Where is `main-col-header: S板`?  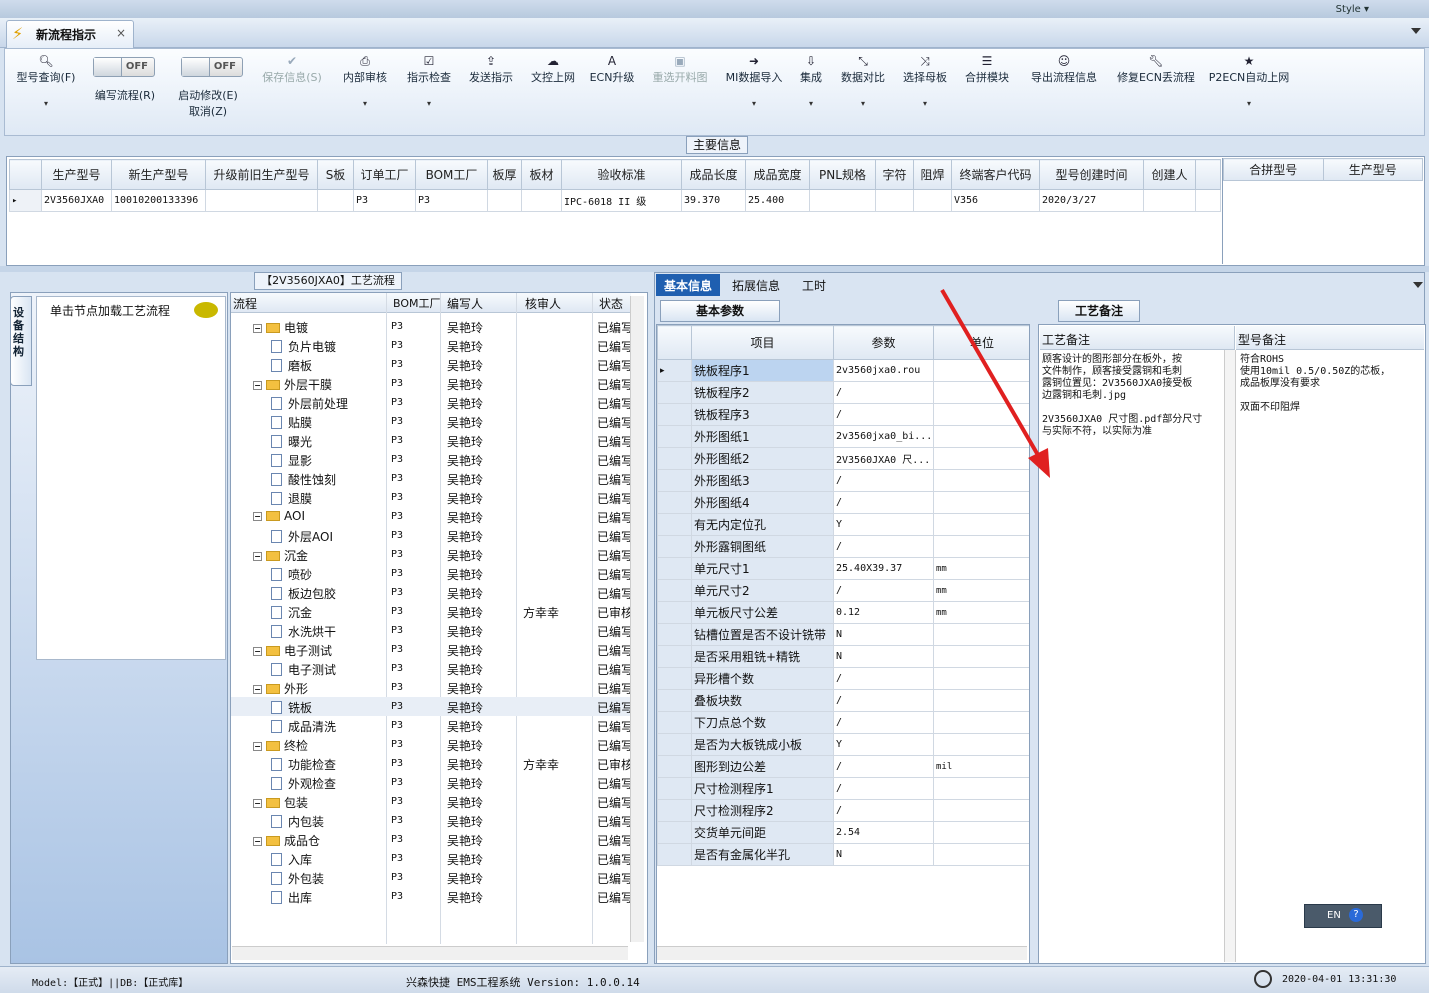 main-col-header: S板 is located at coordinates (335, 174).